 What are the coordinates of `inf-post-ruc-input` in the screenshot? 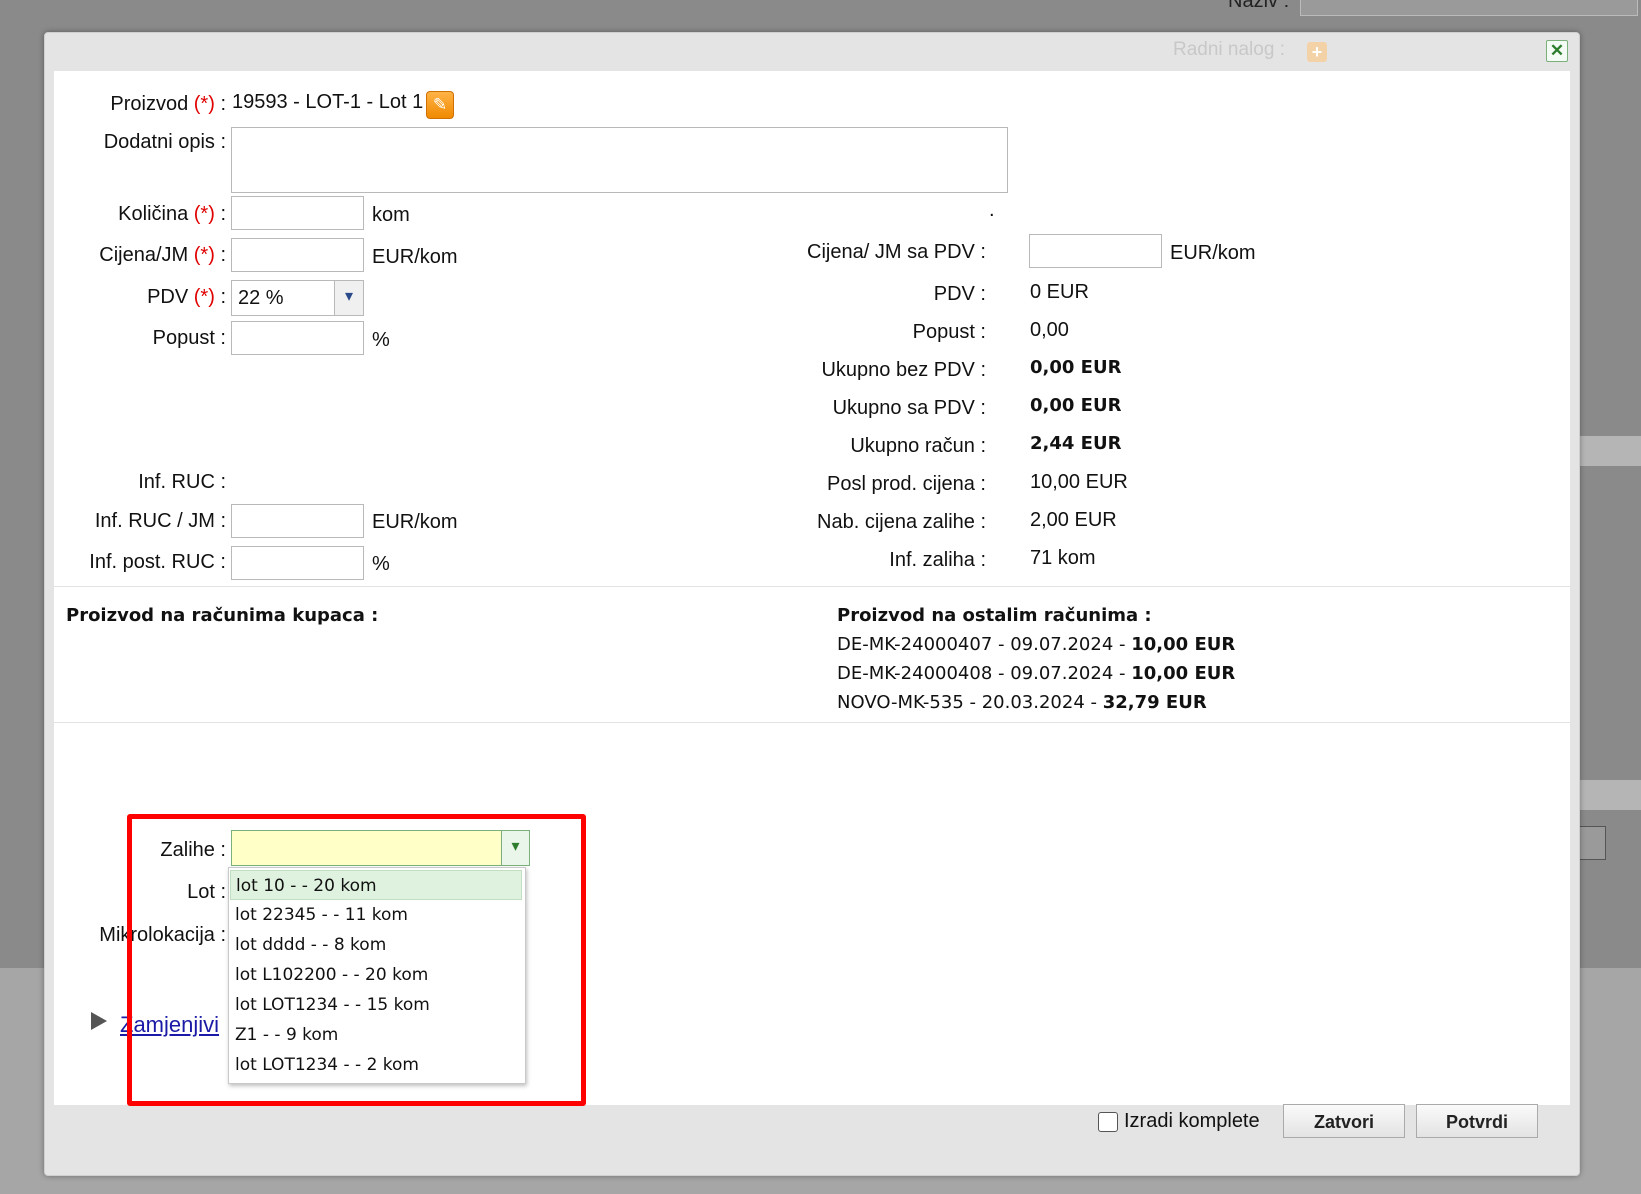 It's located at (297, 563).